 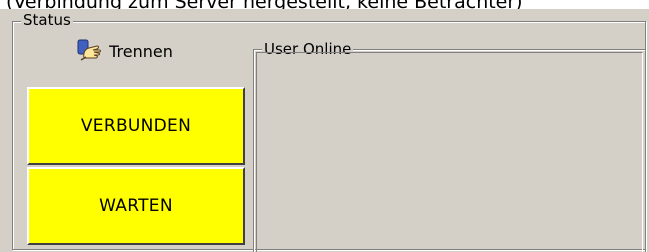 I want to click on waiting-state-label: WARTEN, so click(x=136, y=206).